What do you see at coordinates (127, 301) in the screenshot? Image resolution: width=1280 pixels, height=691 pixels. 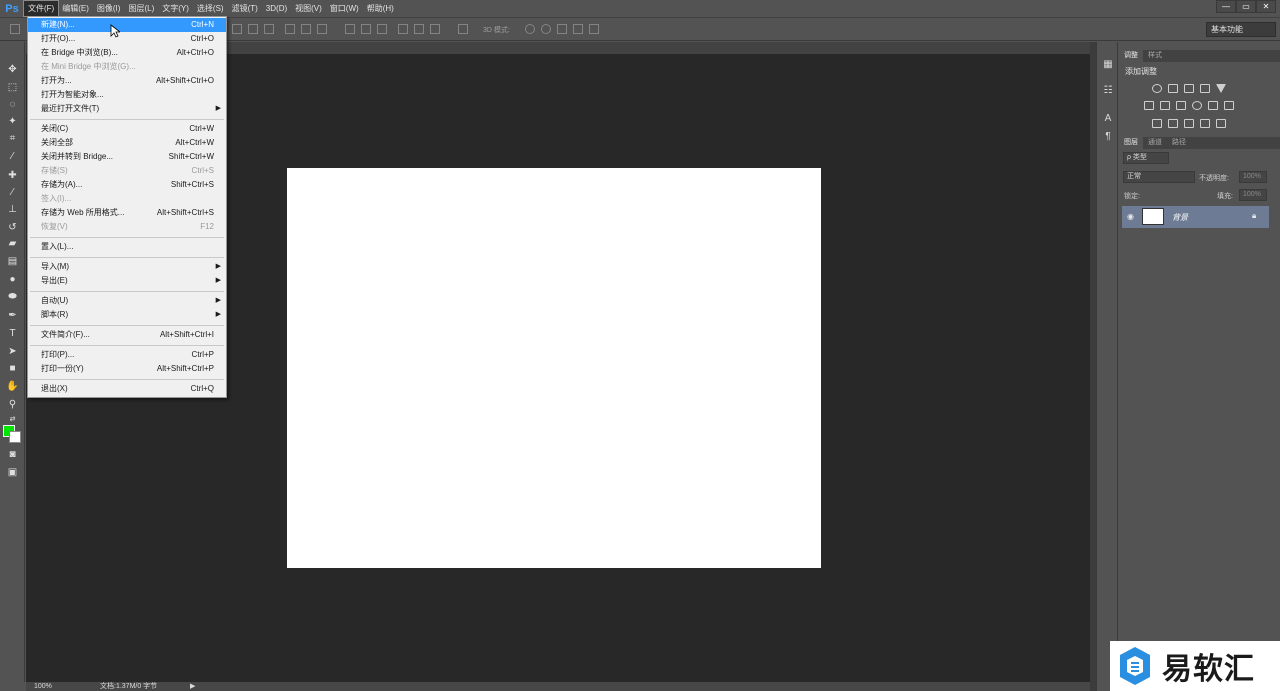 I see `file-menu-item: 自动(U) ▶` at bounding box center [127, 301].